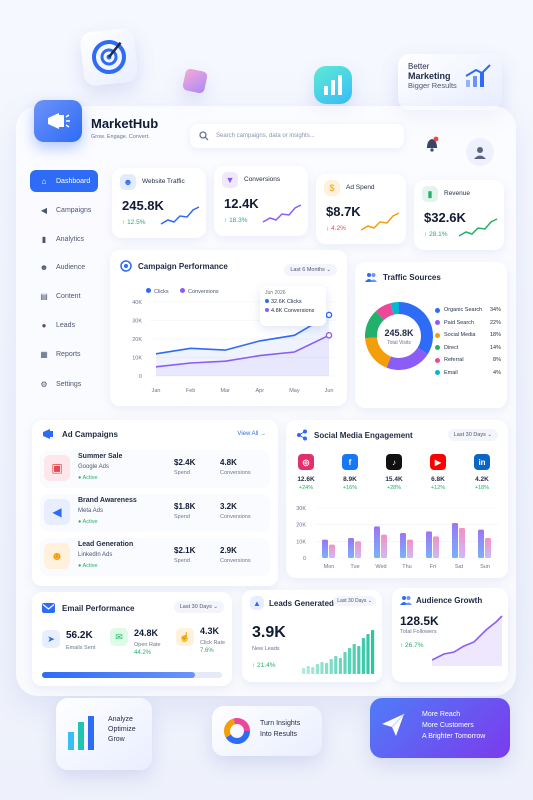 Image resolution: width=533 pixels, height=800 pixels. Describe the element at coordinates (140, 377) in the screenshot. I see `y-tick-label: 0` at that location.